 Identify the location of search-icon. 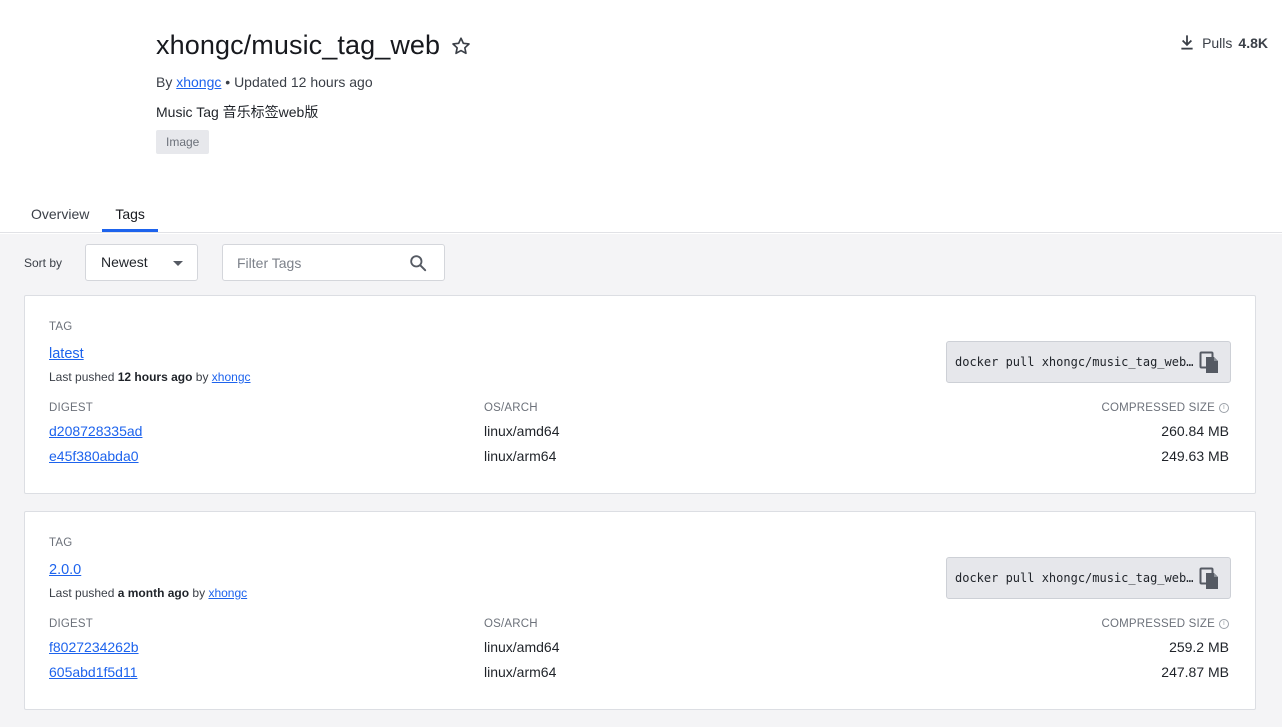
(418, 263).